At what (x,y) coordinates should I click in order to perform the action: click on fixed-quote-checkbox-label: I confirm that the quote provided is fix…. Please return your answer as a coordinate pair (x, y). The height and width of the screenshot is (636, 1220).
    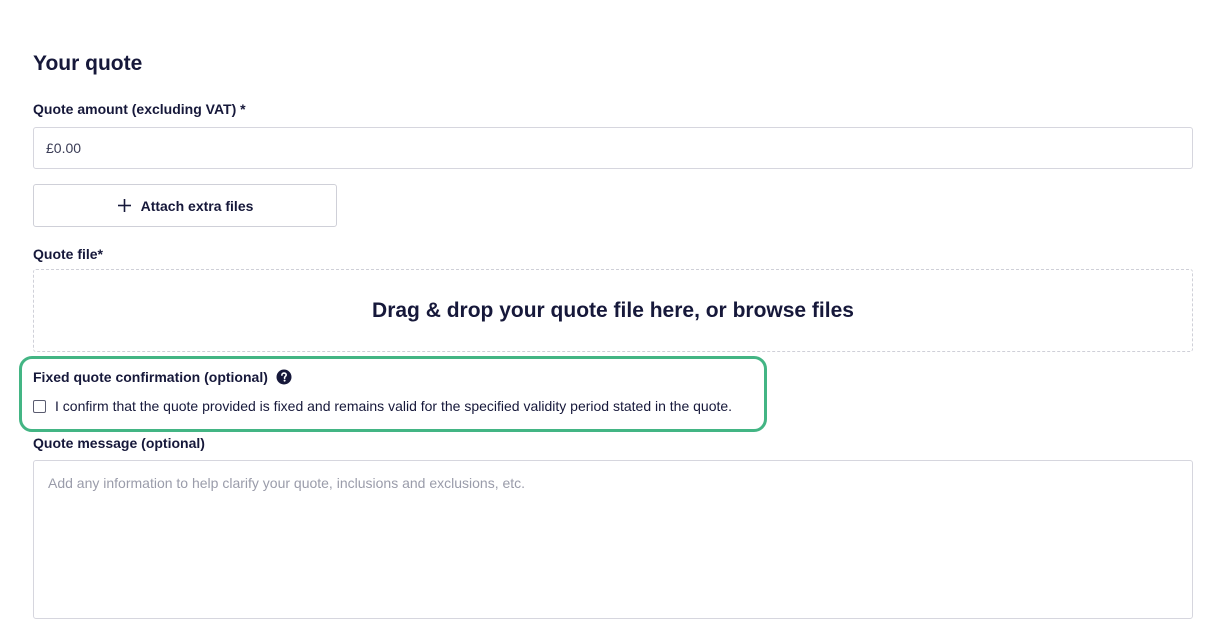
    Looking at the image, I should click on (393, 406).